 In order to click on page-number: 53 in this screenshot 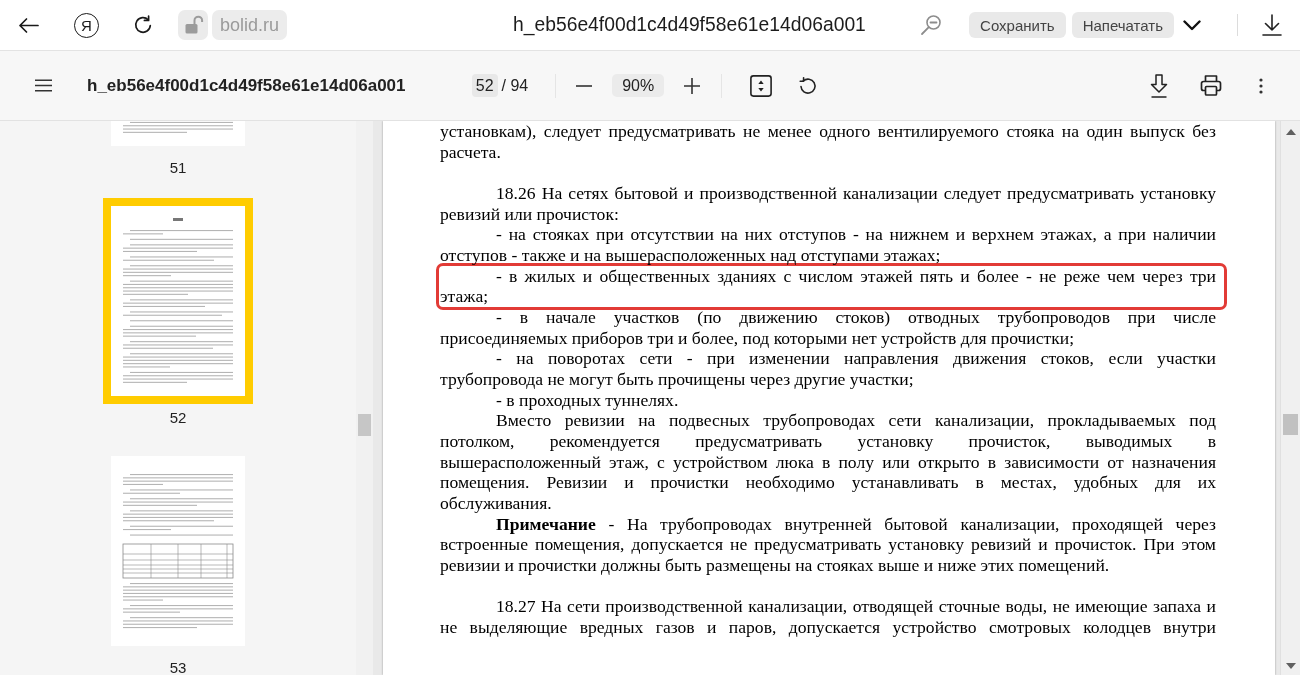, I will do `click(178, 666)`.